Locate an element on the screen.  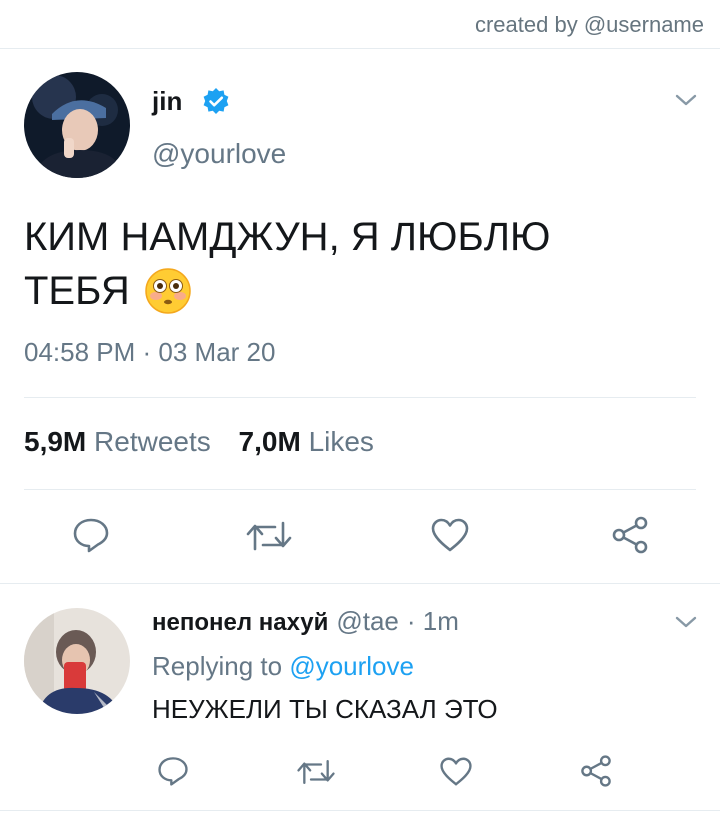
replying-to-handle-link: @yourlove is located at coordinates (351, 666).